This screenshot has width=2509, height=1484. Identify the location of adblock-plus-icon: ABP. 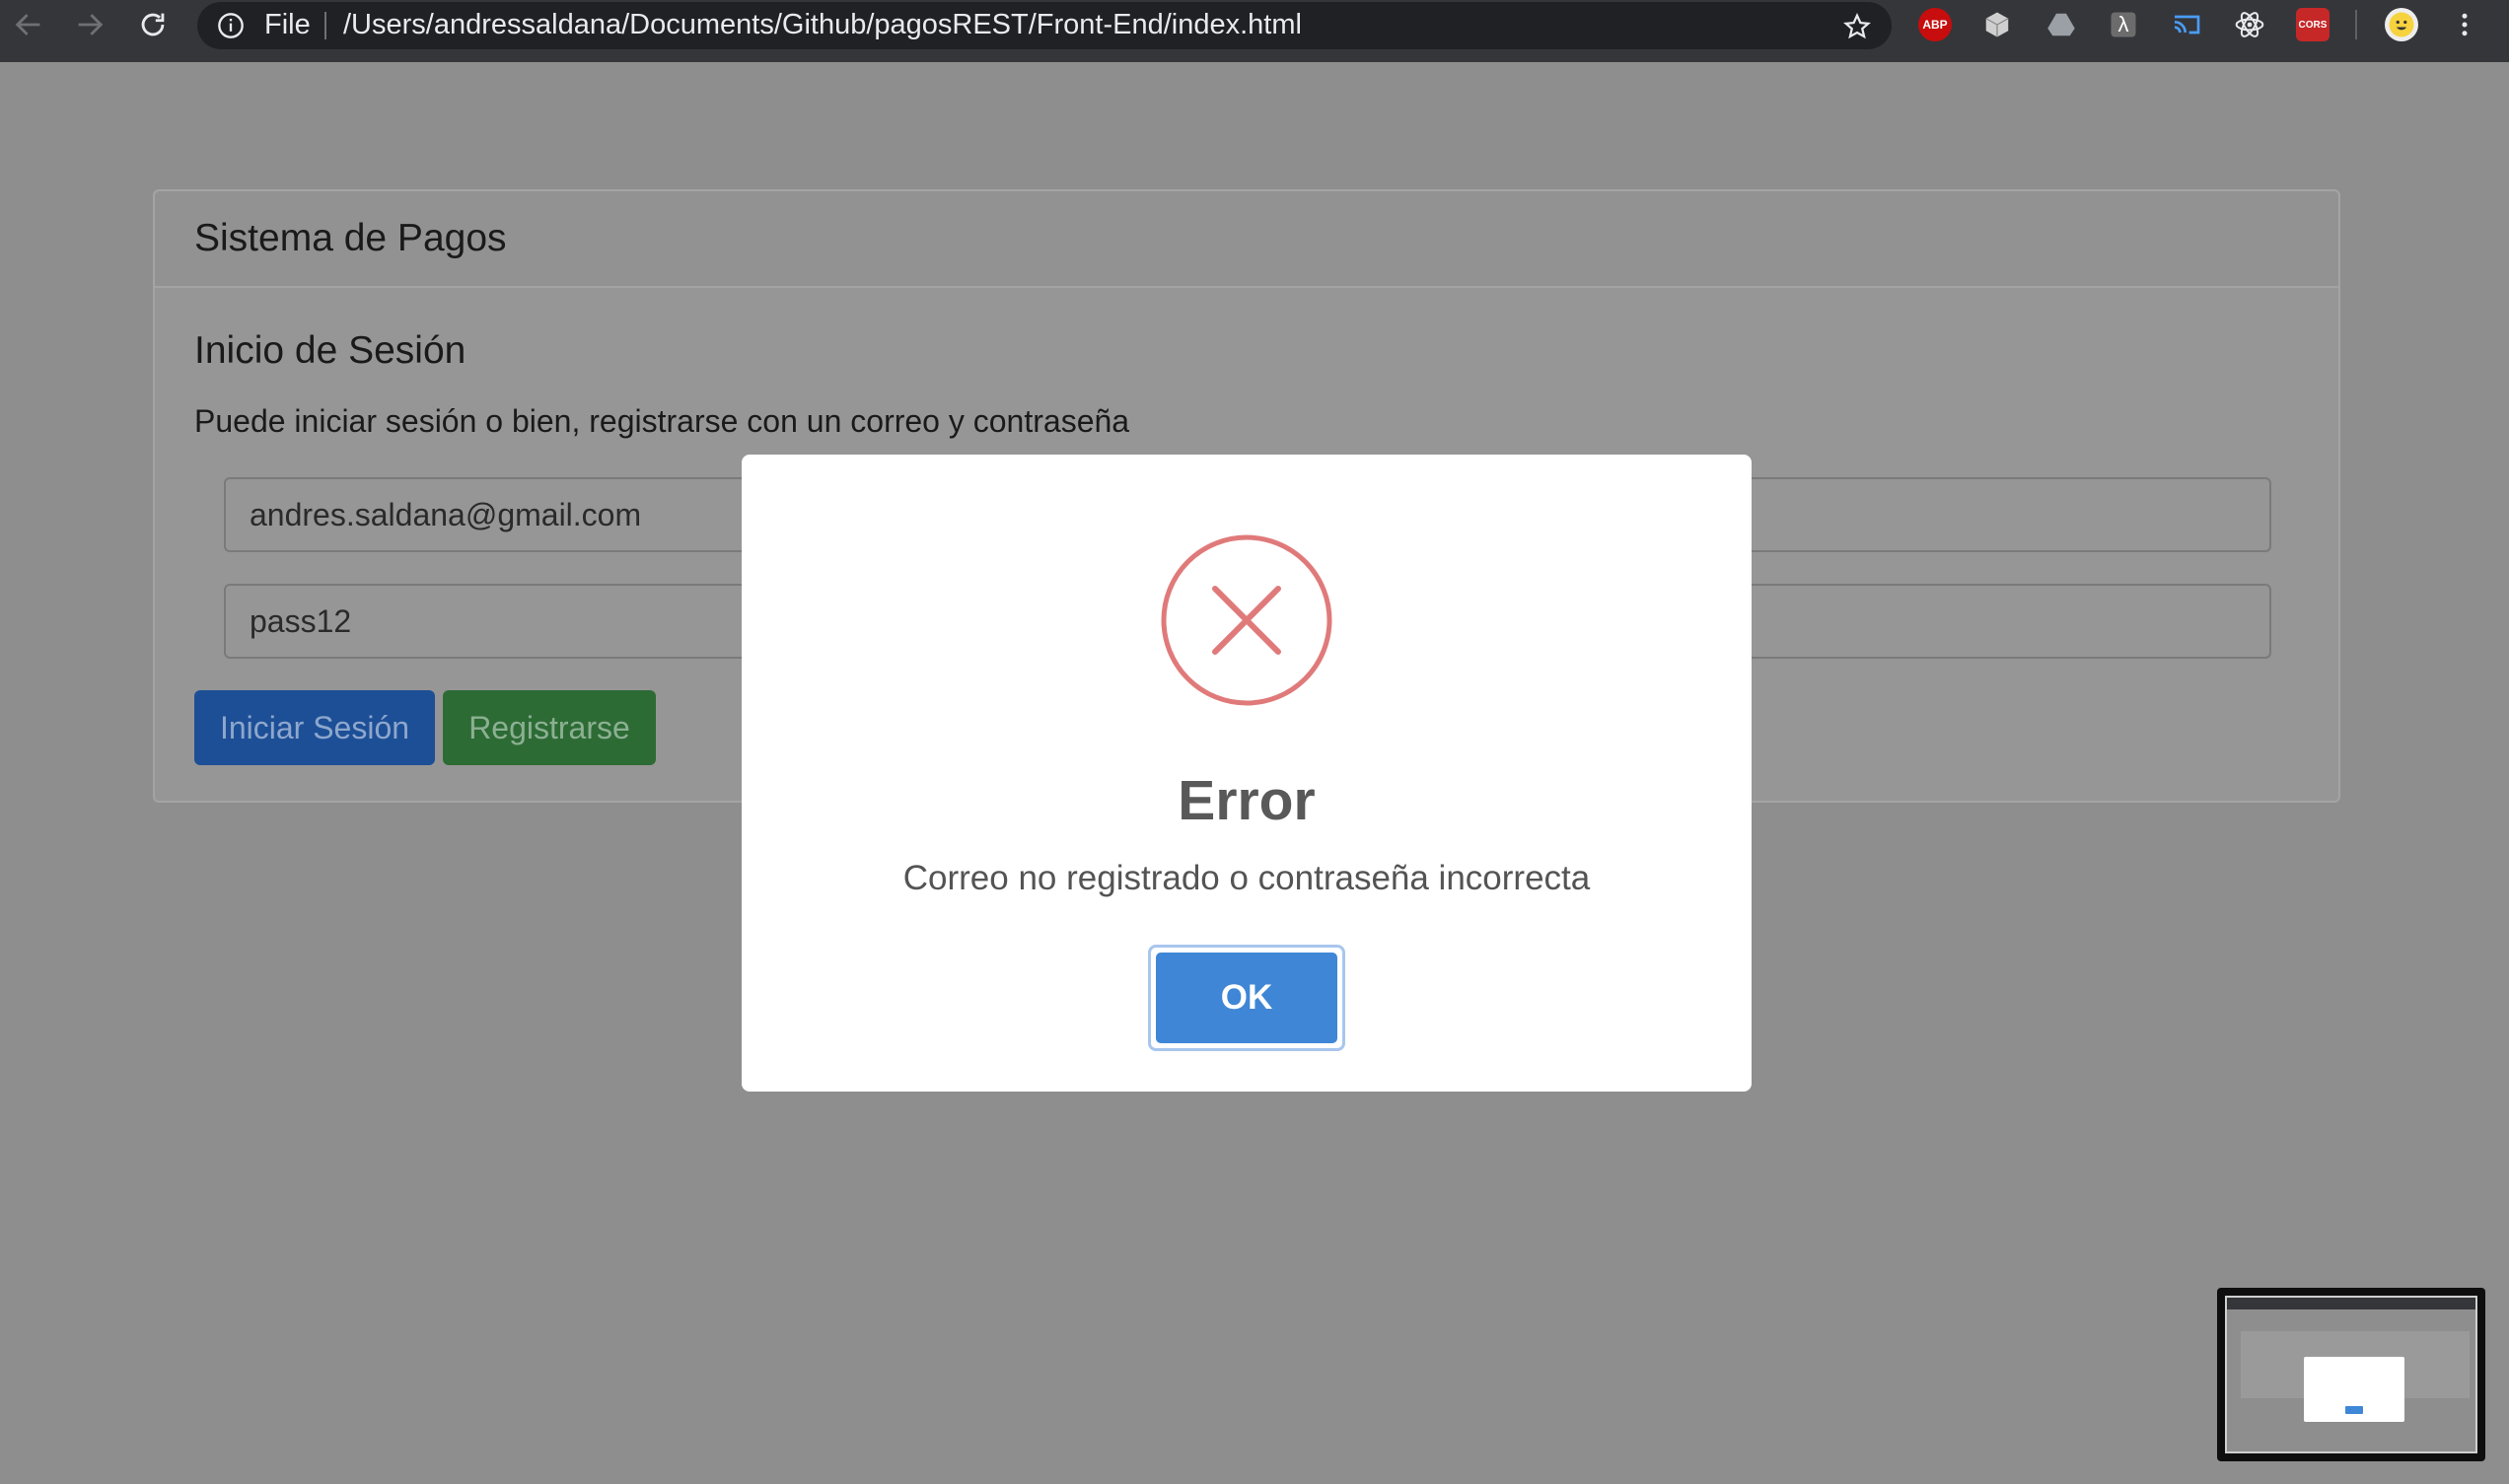
(1935, 24).